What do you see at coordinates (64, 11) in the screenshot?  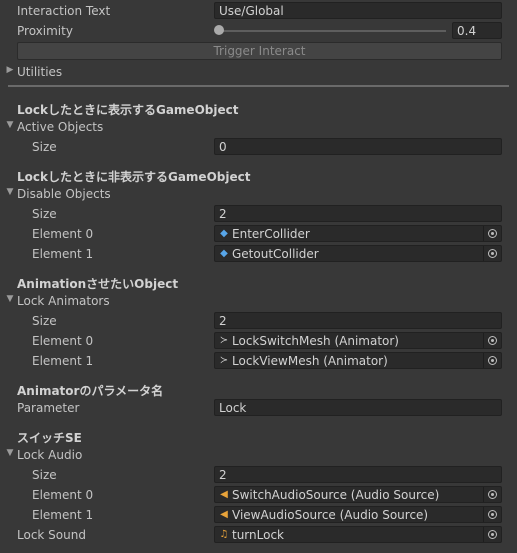 I see `interaction-text-label: Interaction Text` at bounding box center [64, 11].